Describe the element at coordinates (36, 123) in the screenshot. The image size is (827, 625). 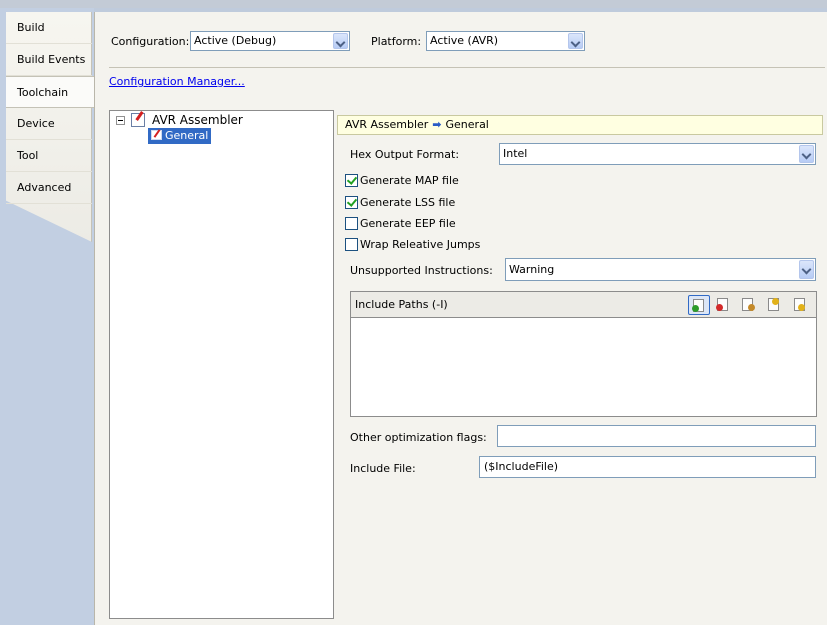
I see `sidebar-item-label: Device` at that location.